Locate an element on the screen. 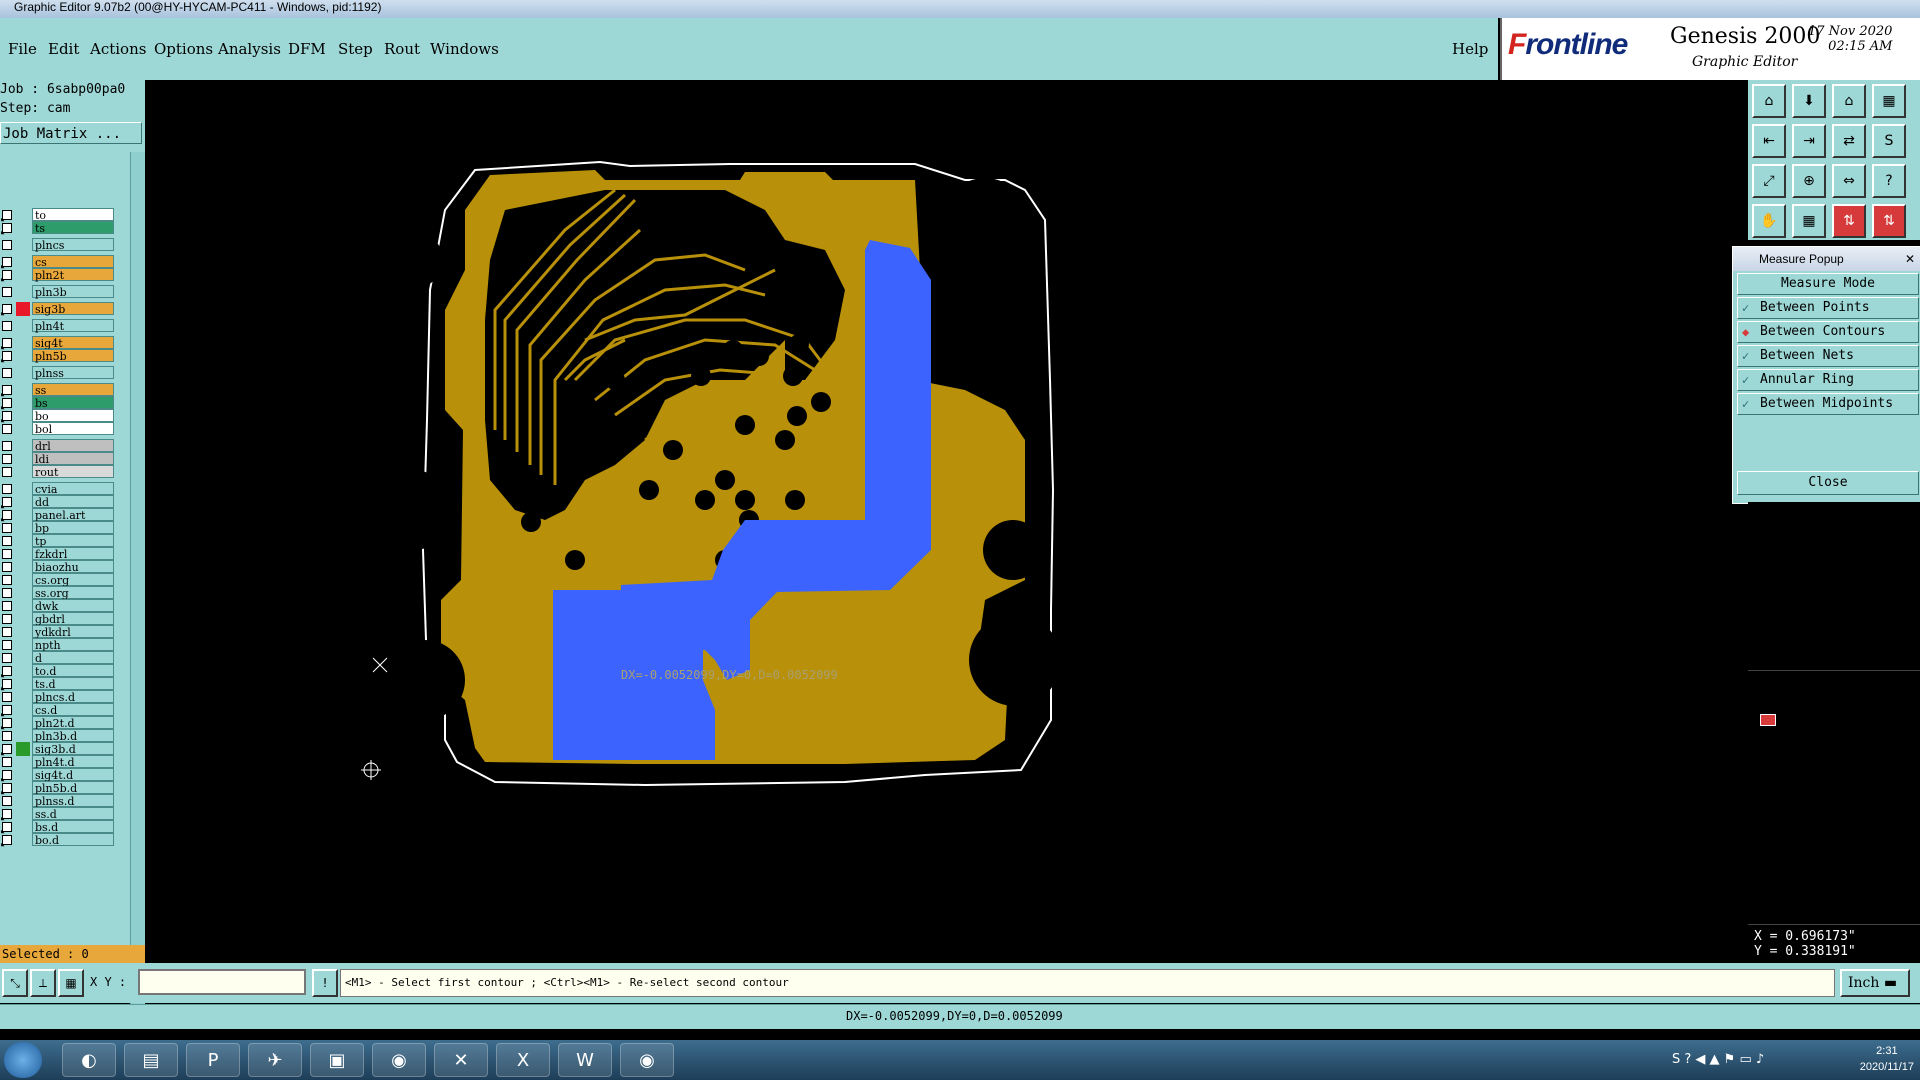 The width and height of the screenshot is (1920, 1080). taskbar-app-save-icon: ▣ is located at coordinates (337, 1060).